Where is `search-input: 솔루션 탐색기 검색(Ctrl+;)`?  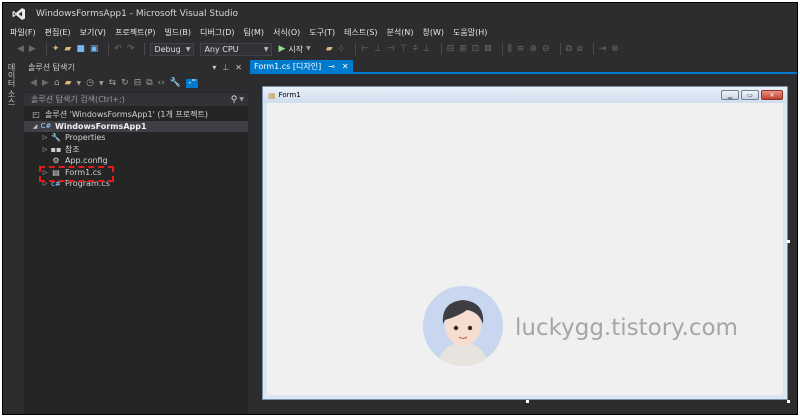
search-input: 솔루션 탐색기 검색(Ctrl+;) is located at coordinates (131, 99).